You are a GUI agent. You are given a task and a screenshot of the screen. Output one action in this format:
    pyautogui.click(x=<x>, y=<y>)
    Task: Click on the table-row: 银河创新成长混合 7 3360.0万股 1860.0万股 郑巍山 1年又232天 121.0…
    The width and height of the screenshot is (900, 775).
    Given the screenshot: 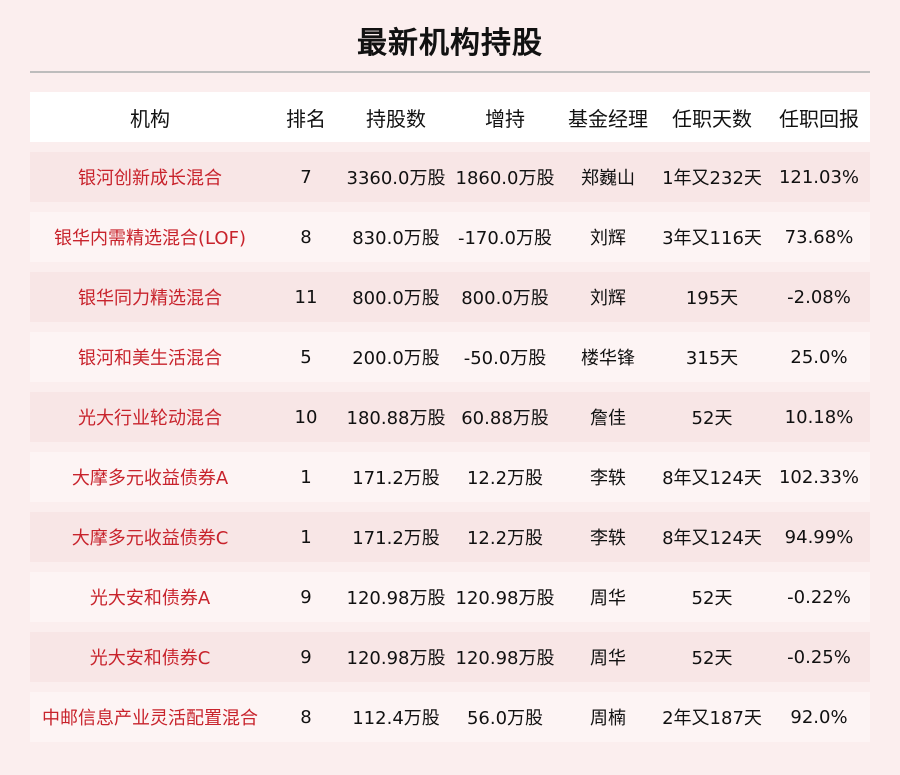 What is the action you would take?
    pyautogui.click(x=450, y=177)
    